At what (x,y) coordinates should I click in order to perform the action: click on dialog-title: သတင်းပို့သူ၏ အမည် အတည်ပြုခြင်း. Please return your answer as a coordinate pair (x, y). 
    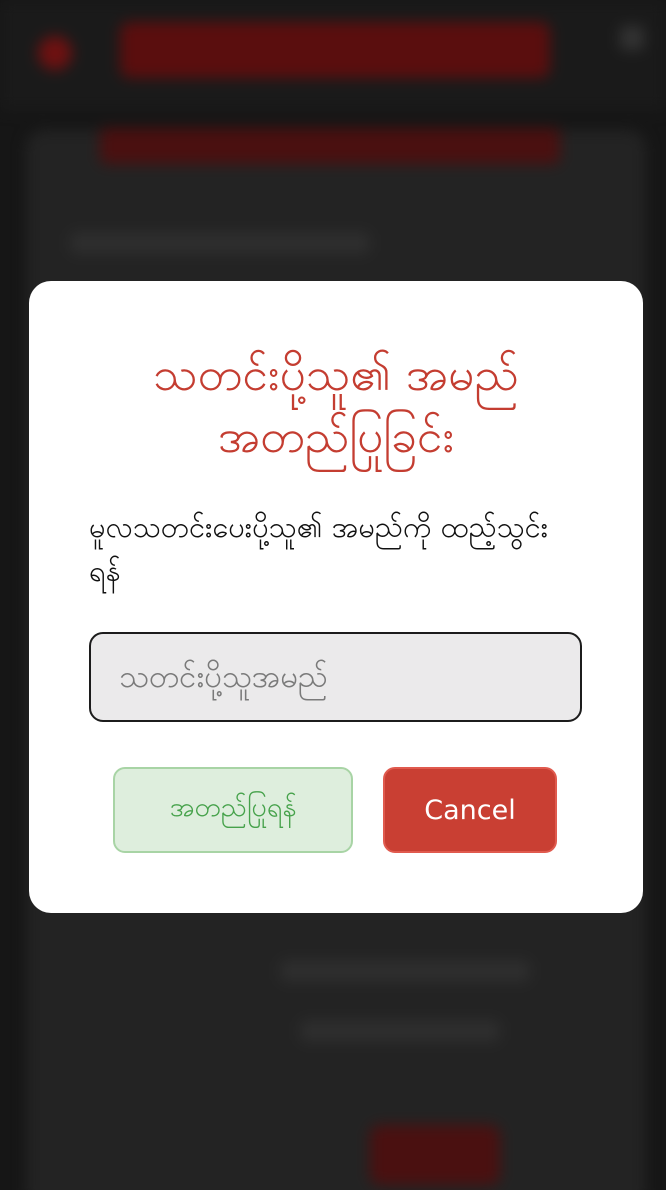
    Looking at the image, I should click on (336, 405).